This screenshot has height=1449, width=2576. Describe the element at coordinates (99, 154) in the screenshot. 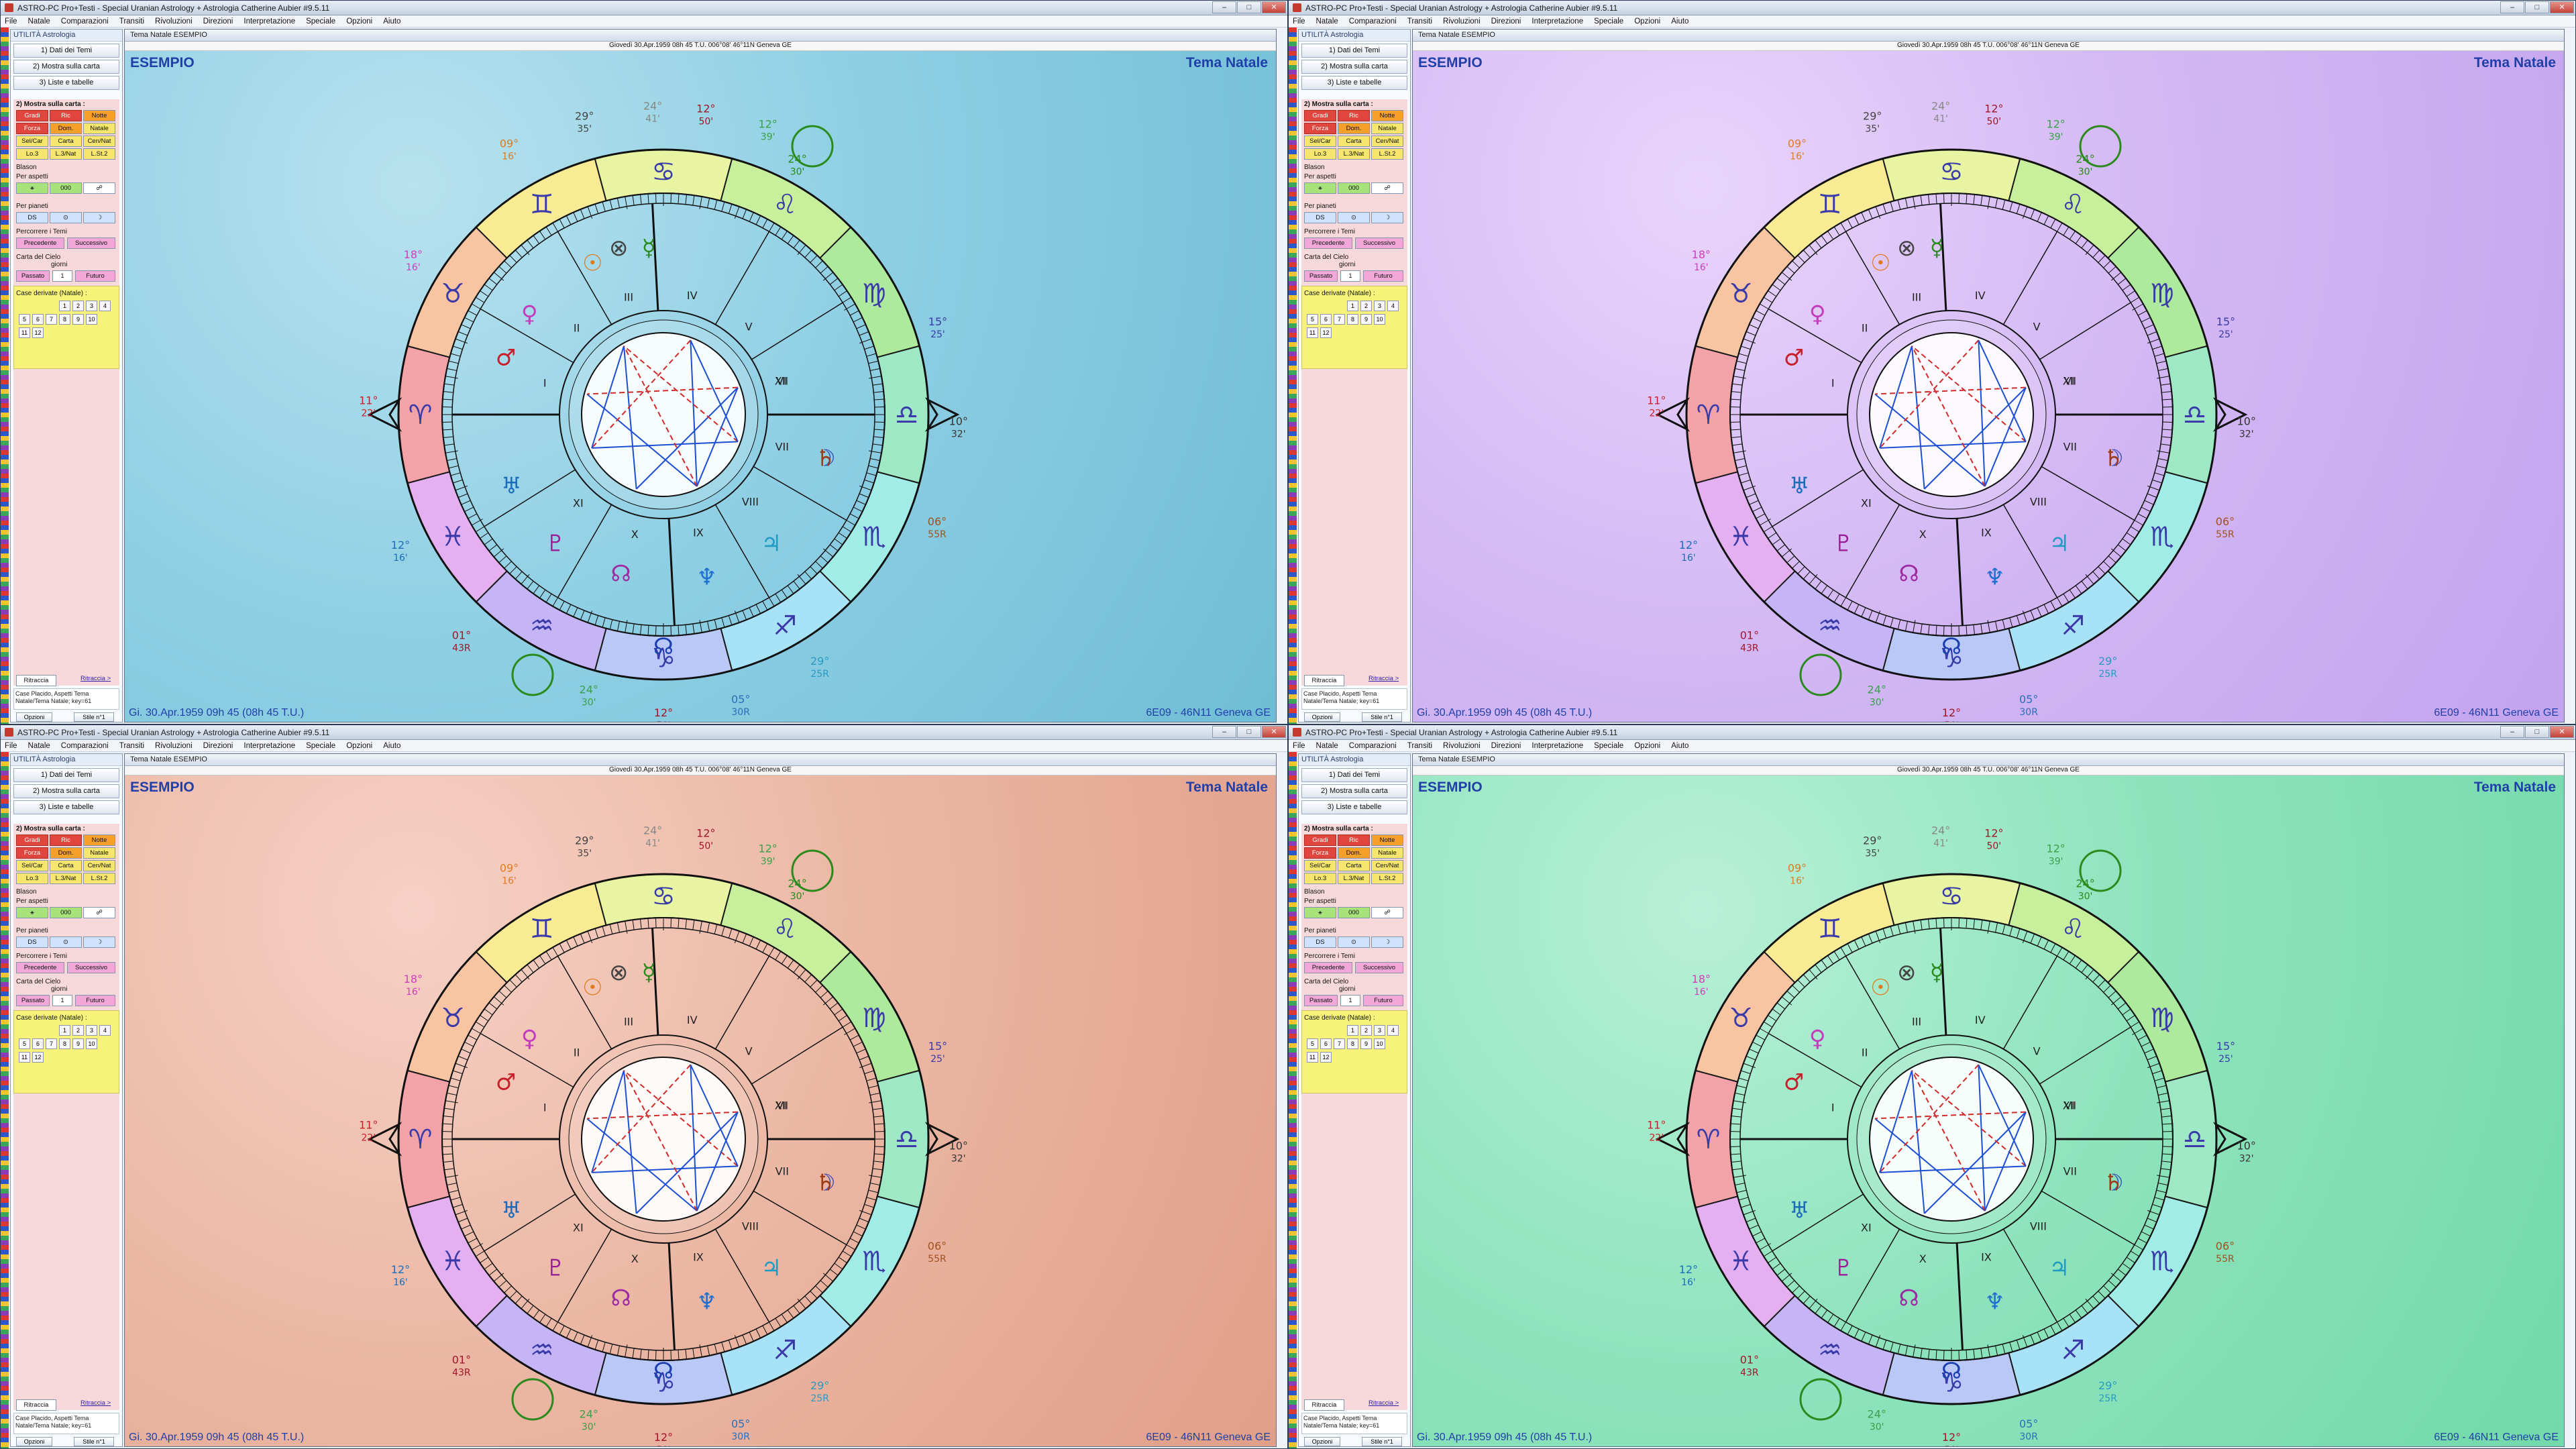

I see `lst2-button: L.St.2` at that location.